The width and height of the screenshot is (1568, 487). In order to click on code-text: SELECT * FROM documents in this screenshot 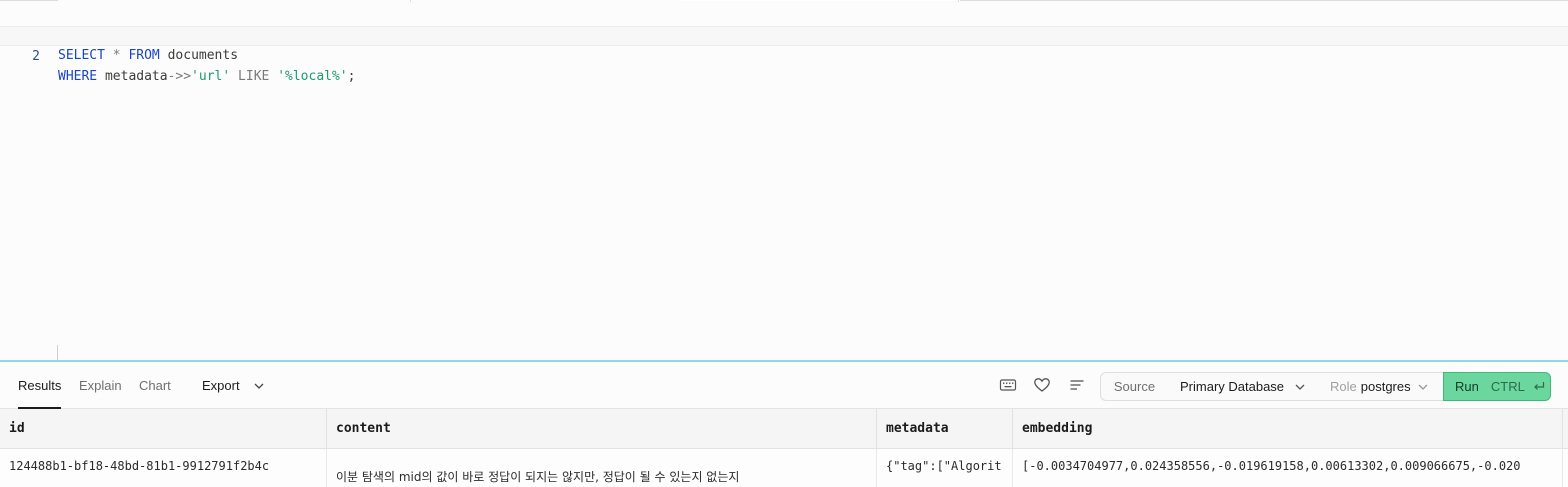, I will do `click(148, 56)`.